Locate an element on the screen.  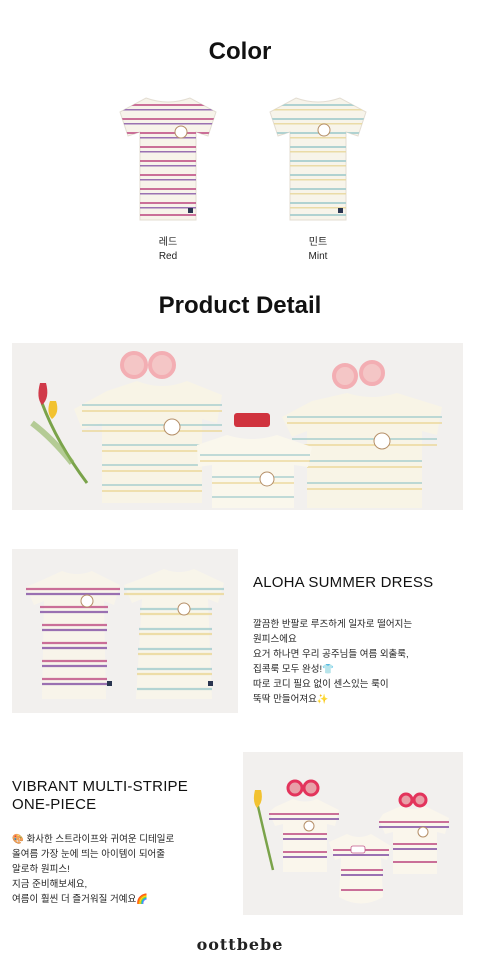
mint-dress-image is located at coordinates (318, 160).